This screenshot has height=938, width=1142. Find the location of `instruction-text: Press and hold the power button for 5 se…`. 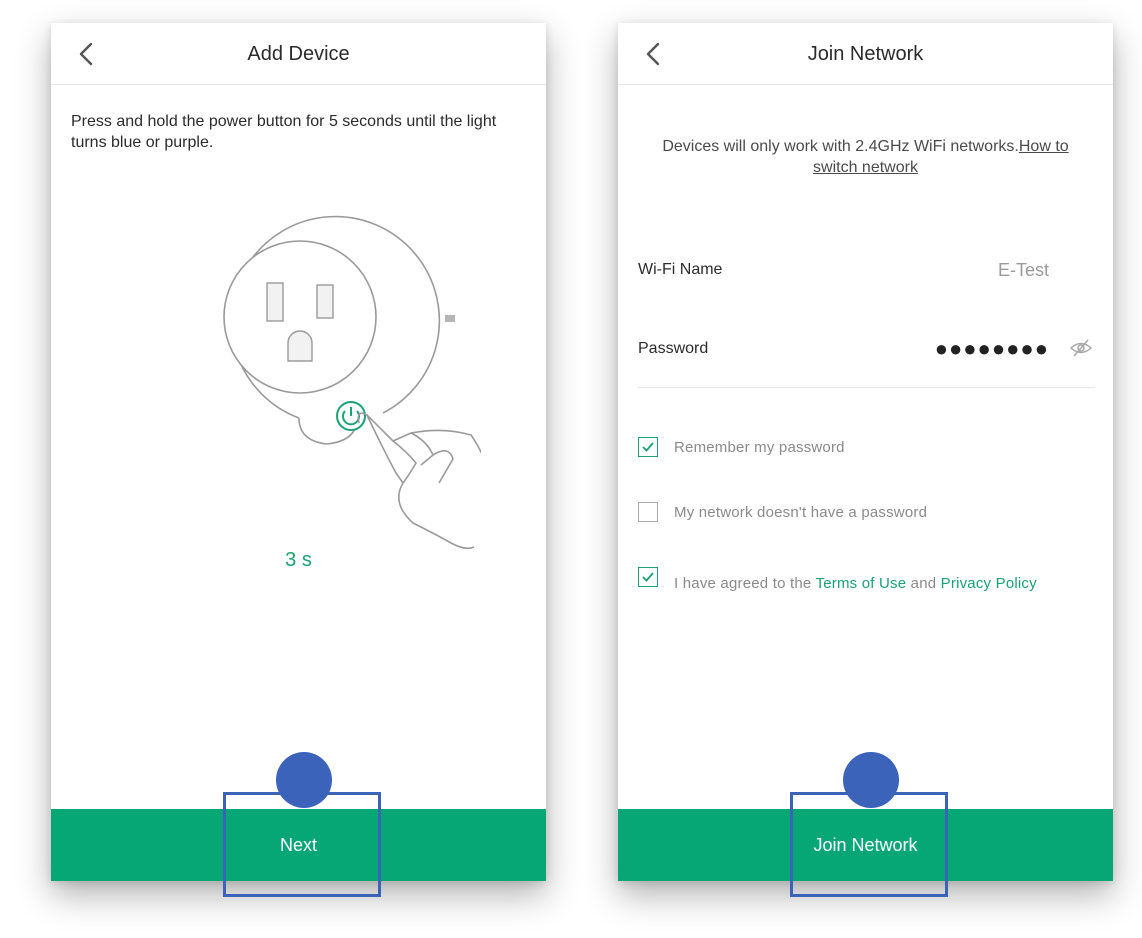

instruction-text: Press and hold the power button for 5 se… is located at coordinates (284, 132).